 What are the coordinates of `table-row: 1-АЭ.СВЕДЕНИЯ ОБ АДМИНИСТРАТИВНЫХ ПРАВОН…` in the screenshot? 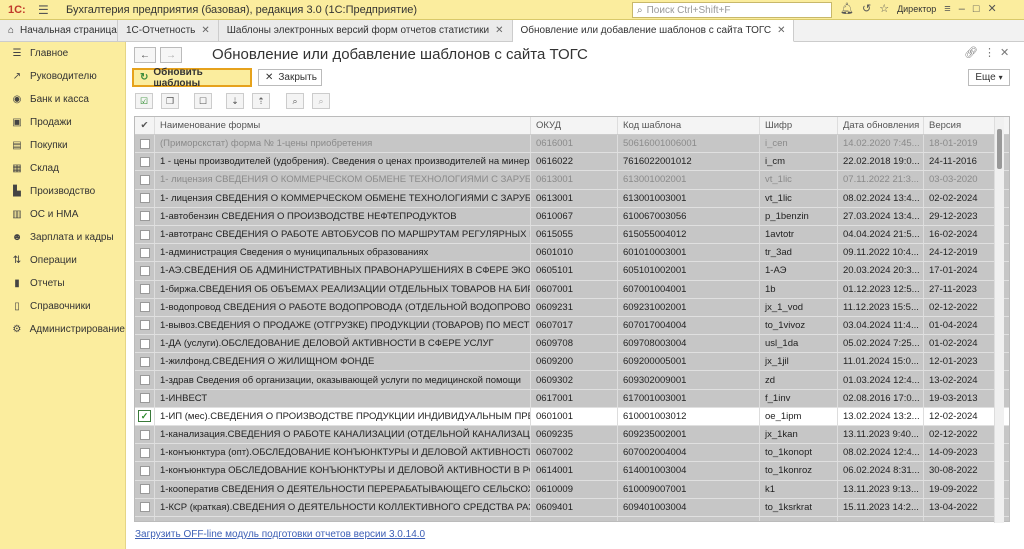 It's located at (572, 271).